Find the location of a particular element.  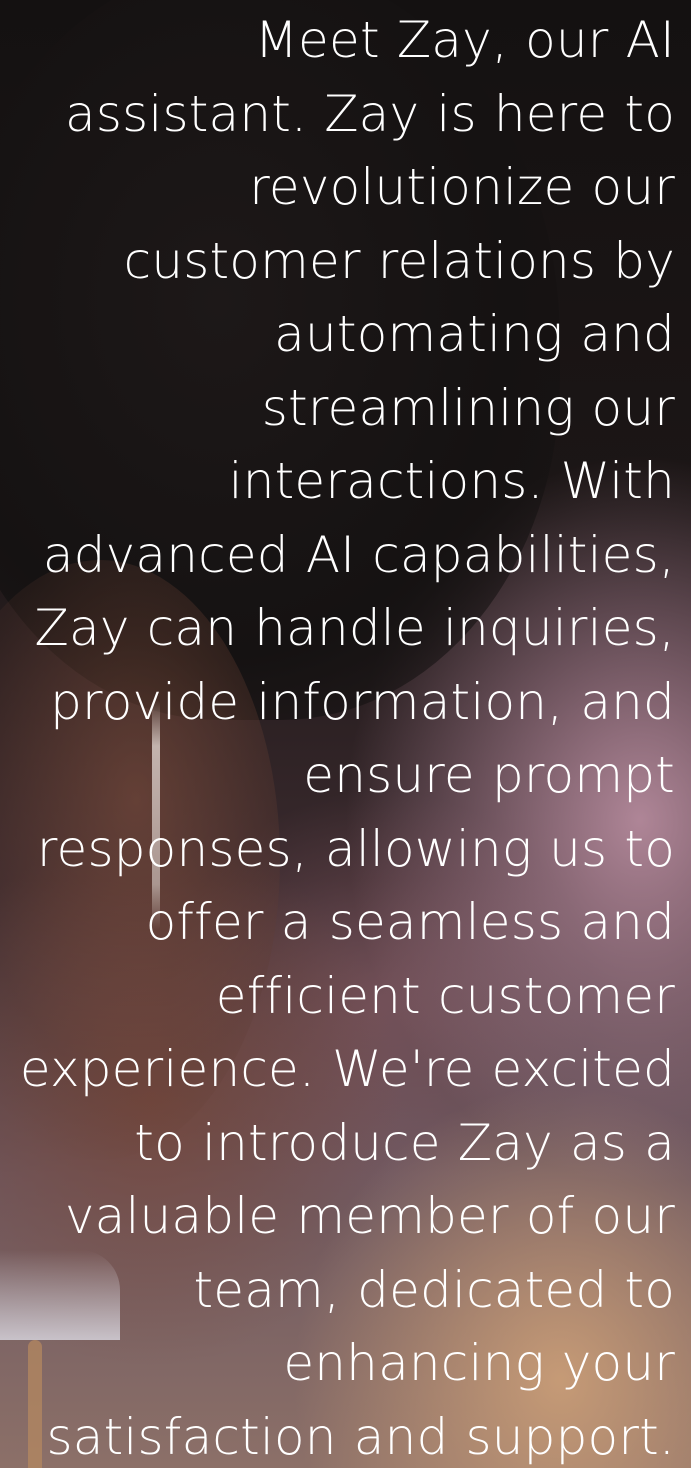

announcement-line: assistant. Zay is here to is located at coordinates (370, 113).